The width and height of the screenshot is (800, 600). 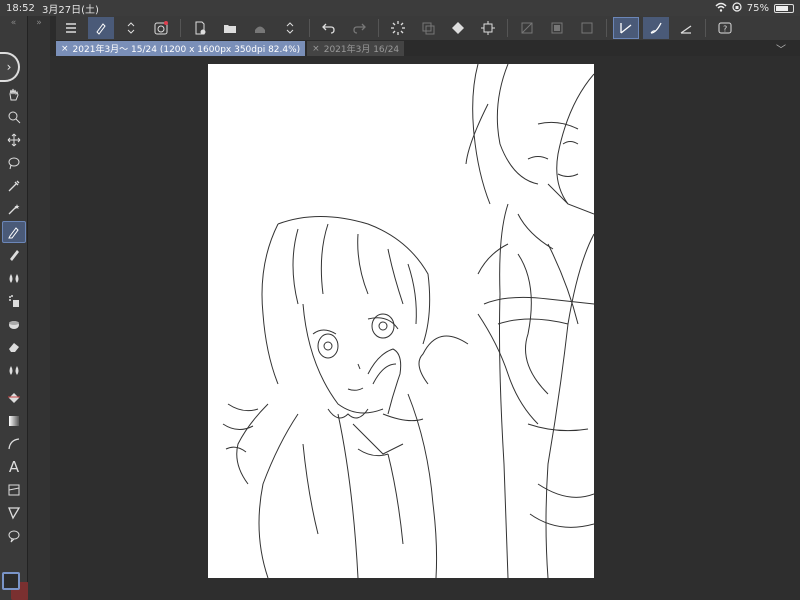 What do you see at coordinates (557, 28) in the screenshot?
I see `snap-ruler-icon` at bounding box center [557, 28].